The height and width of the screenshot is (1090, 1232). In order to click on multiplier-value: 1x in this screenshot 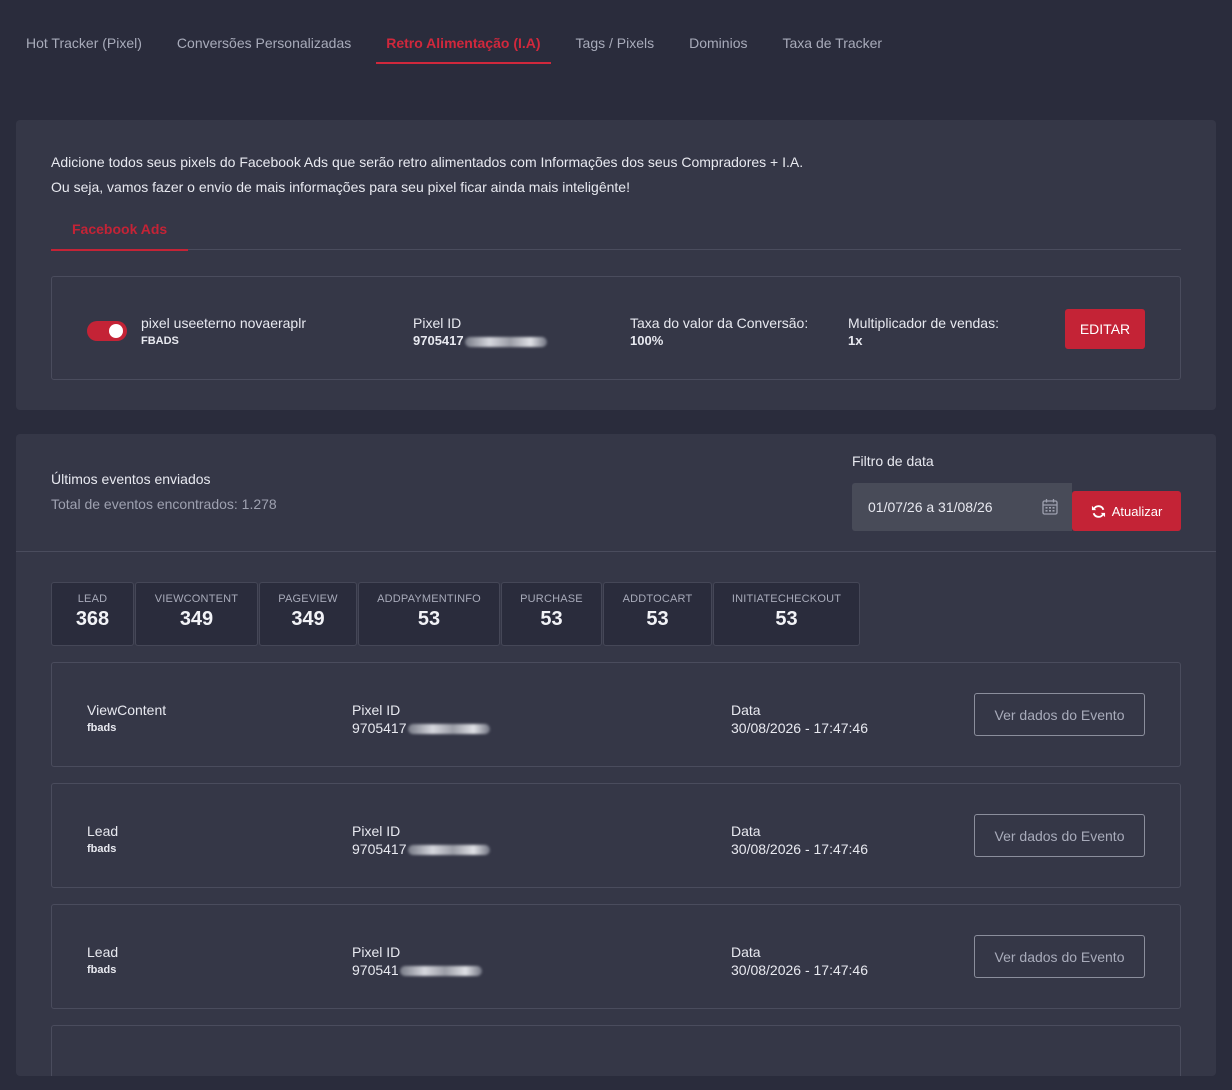, I will do `click(855, 340)`.